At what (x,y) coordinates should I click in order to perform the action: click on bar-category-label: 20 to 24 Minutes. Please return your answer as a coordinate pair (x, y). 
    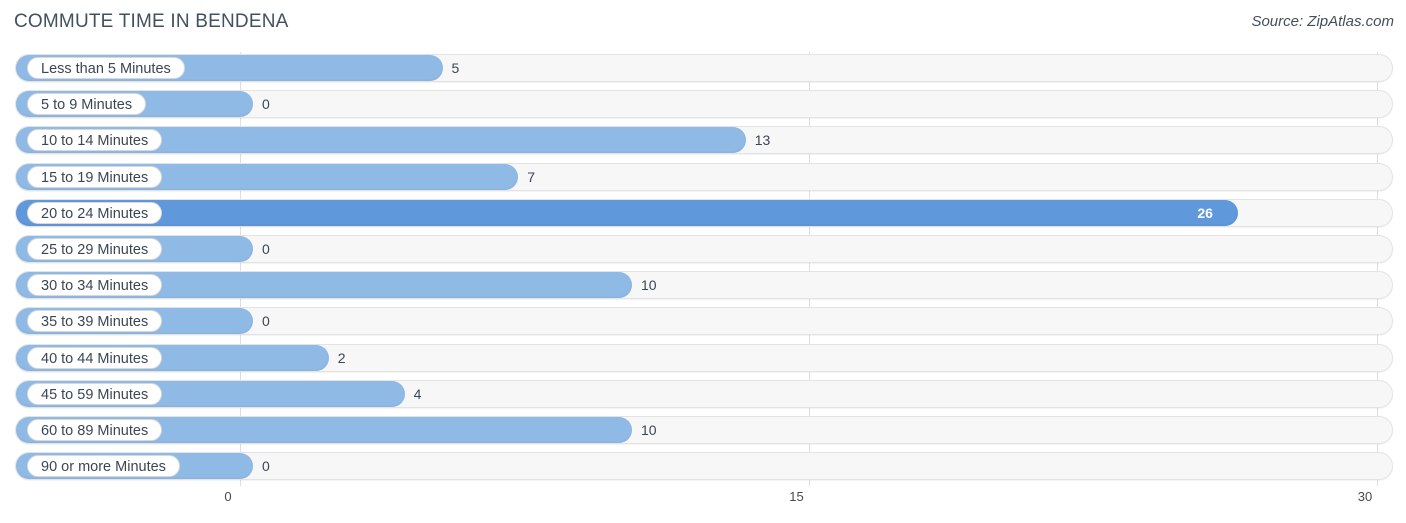
    Looking at the image, I should click on (95, 212).